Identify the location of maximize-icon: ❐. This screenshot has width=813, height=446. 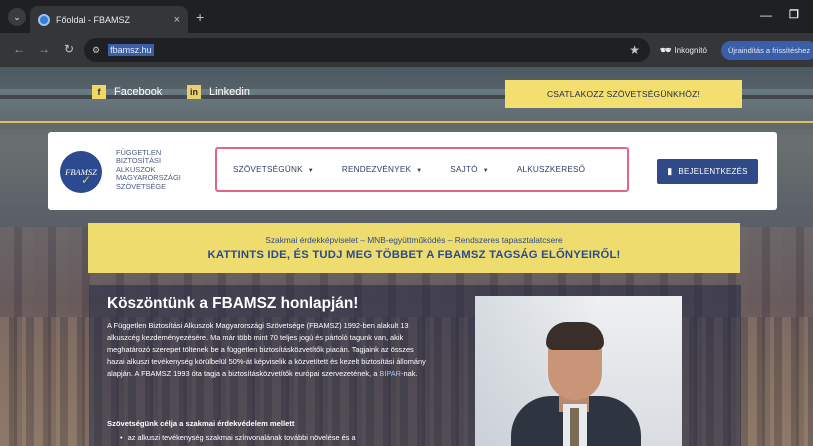
(794, 14).